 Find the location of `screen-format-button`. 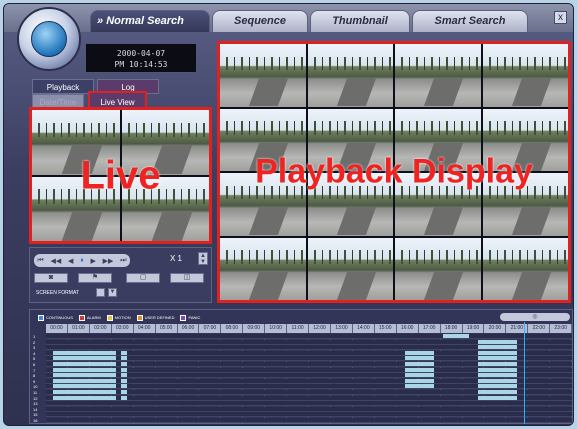

screen-format-button is located at coordinates (100, 292).